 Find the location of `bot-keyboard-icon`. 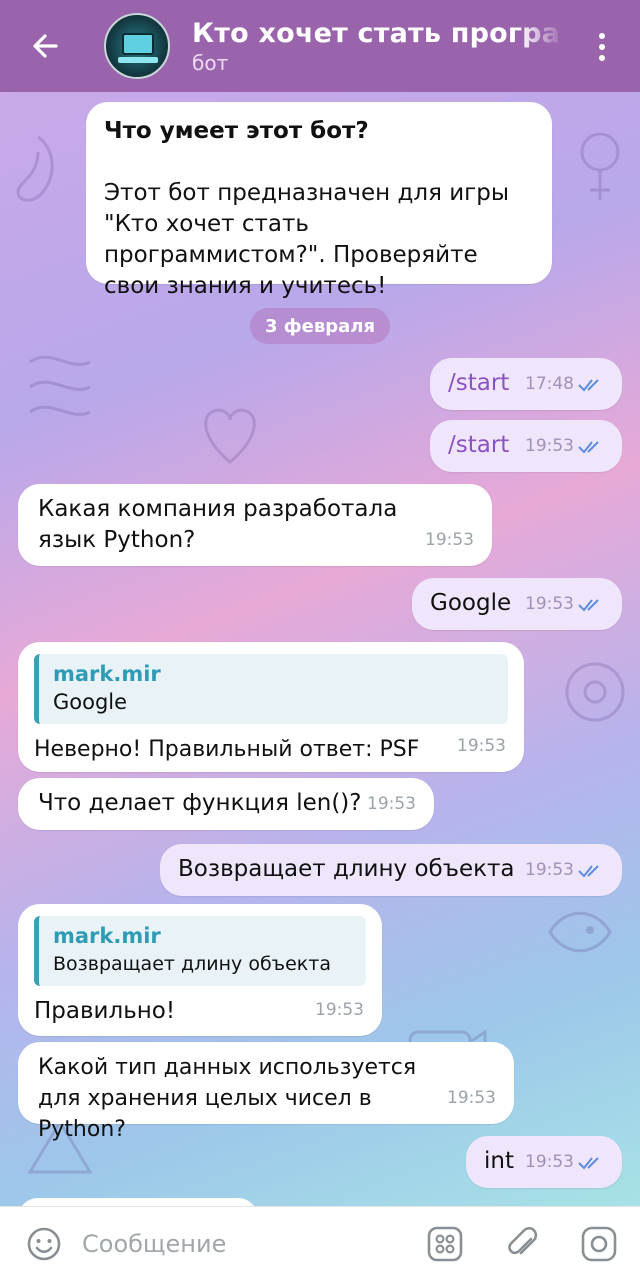

bot-keyboard-icon is located at coordinates (445, 1244).